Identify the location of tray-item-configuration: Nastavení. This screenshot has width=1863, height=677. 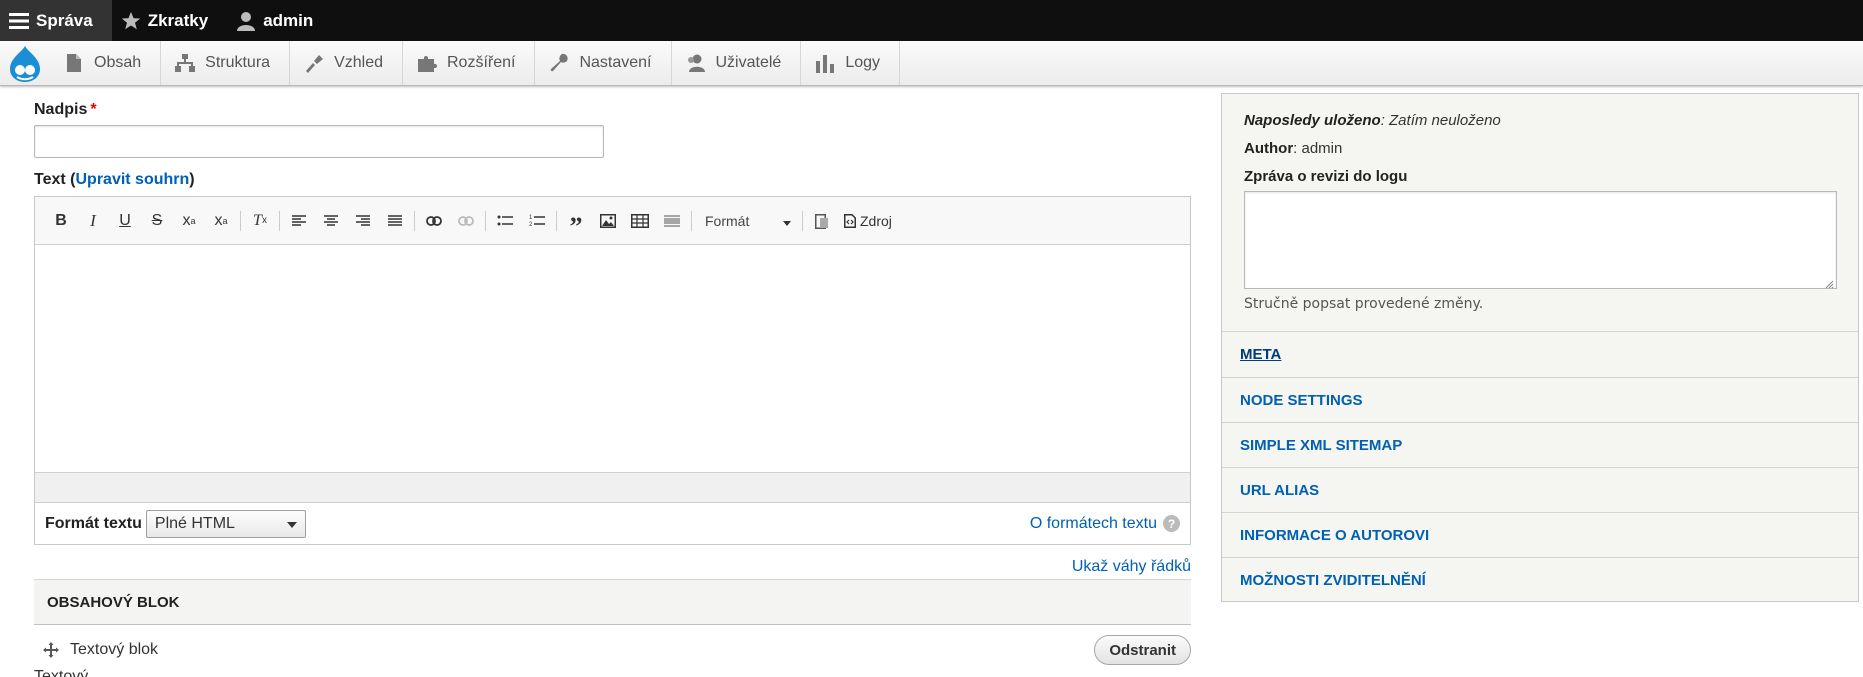
(603, 63).